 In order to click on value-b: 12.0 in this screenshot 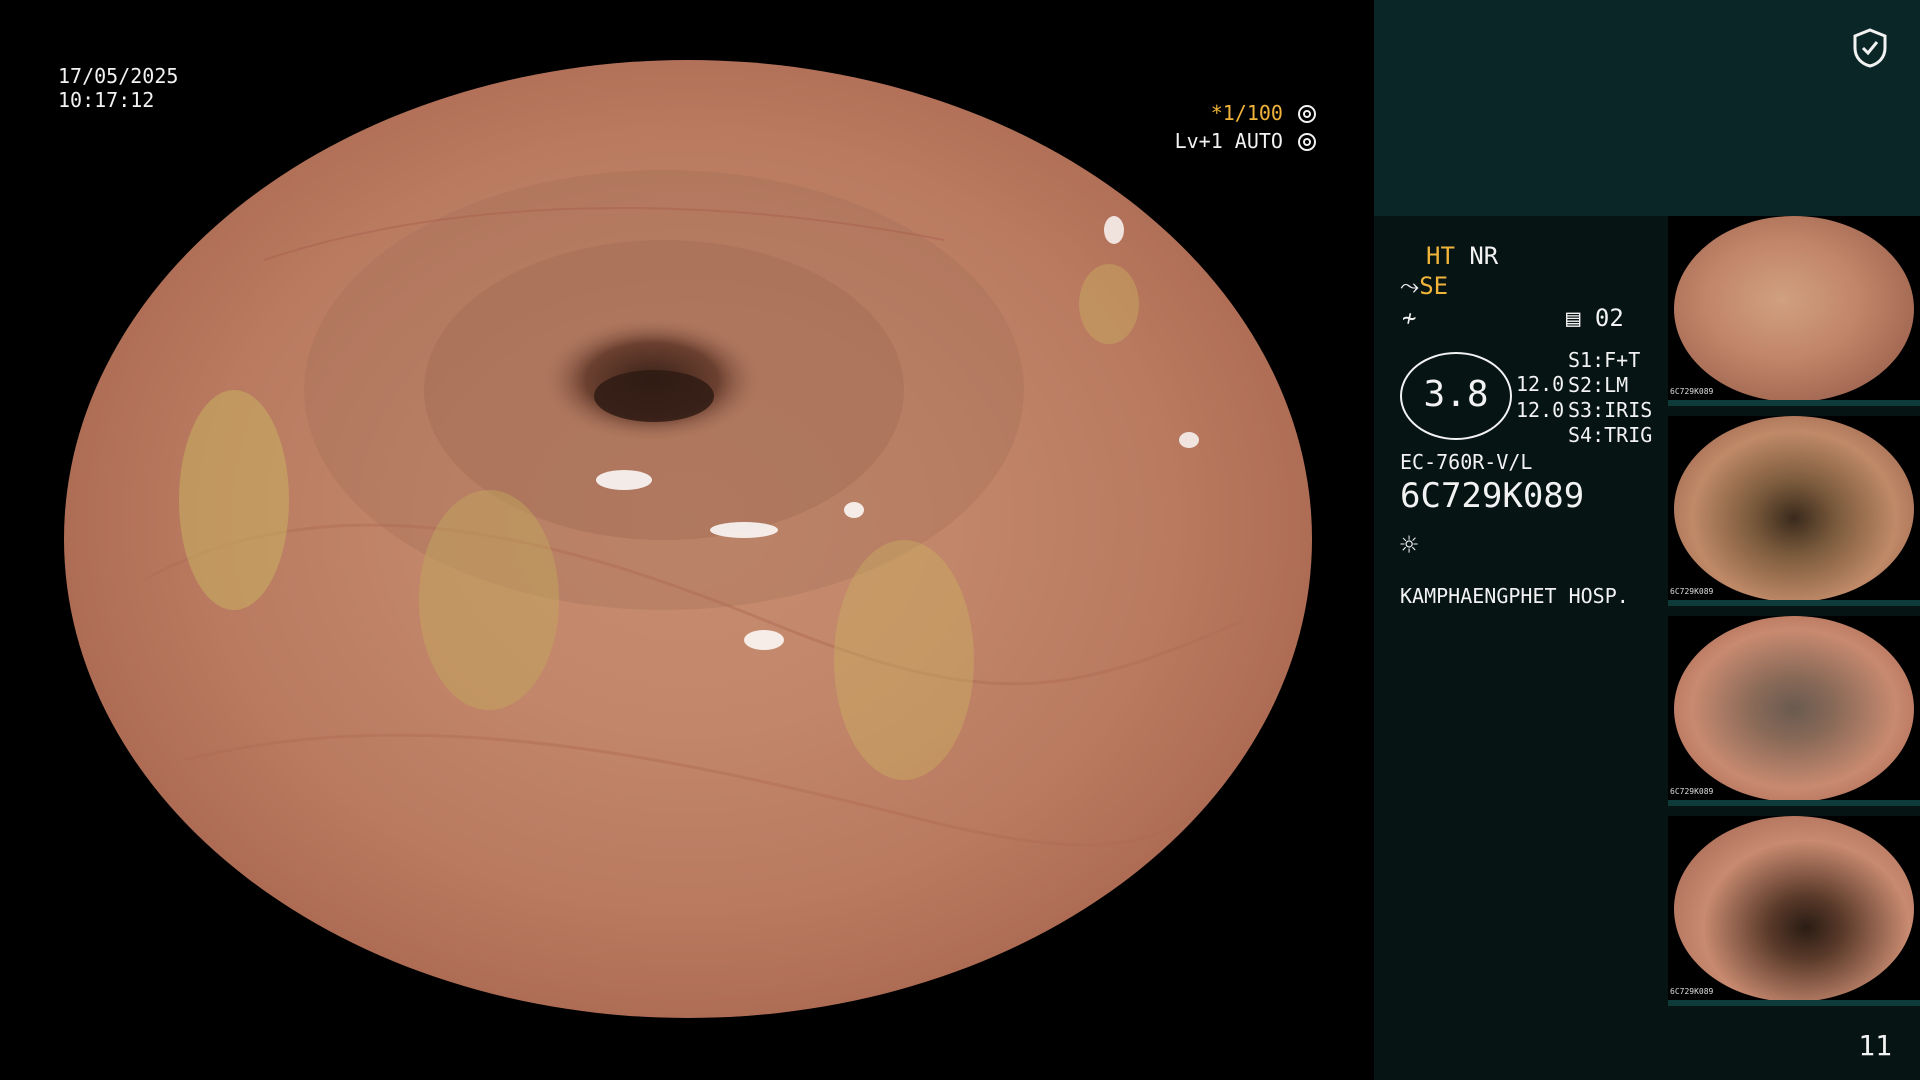, I will do `click(1540, 410)`.